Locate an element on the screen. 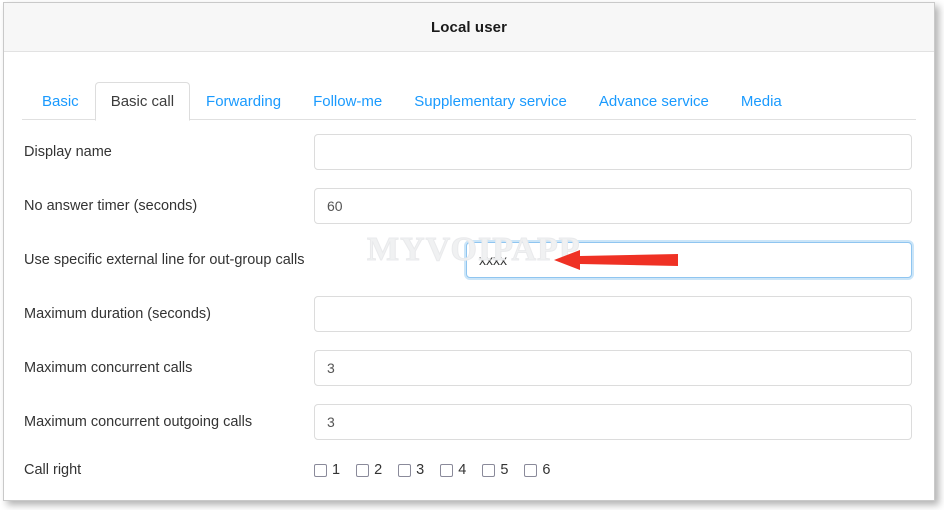  form-row-display-name: Display name is located at coordinates (469, 152).